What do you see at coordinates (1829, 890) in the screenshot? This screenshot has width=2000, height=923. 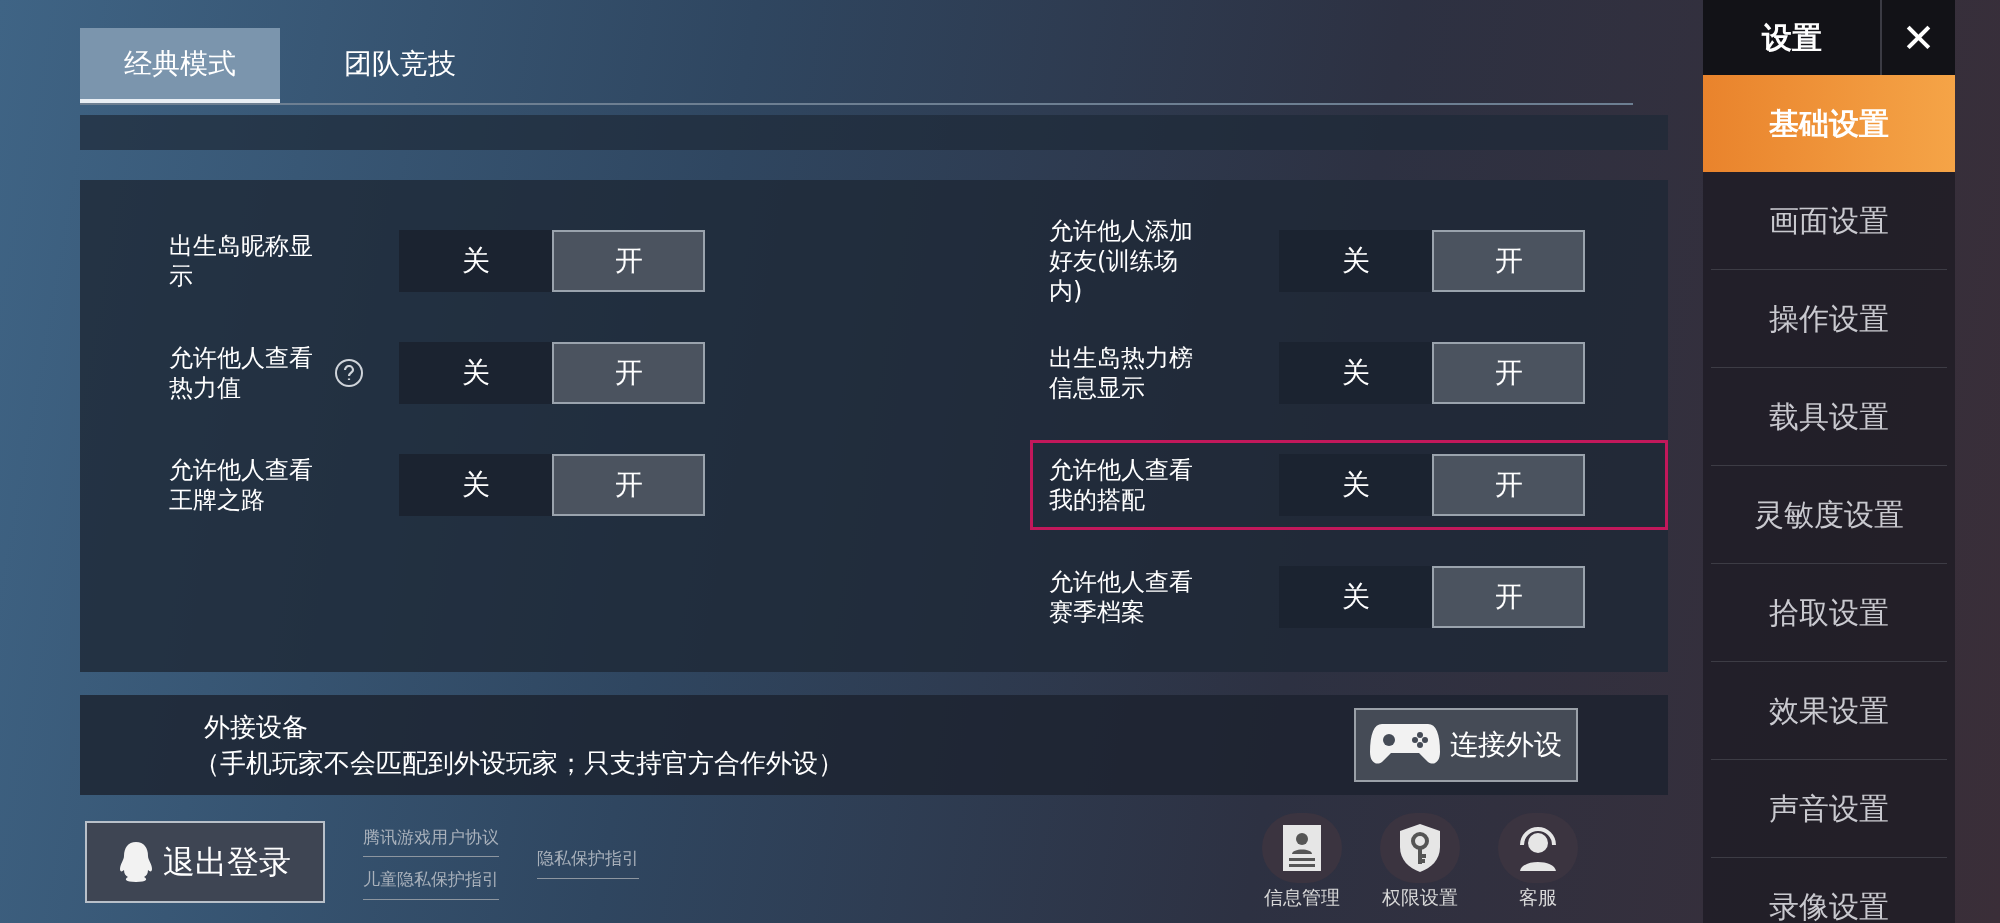 I see `sidebar-tab: 录像设置` at bounding box center [1829, 890].